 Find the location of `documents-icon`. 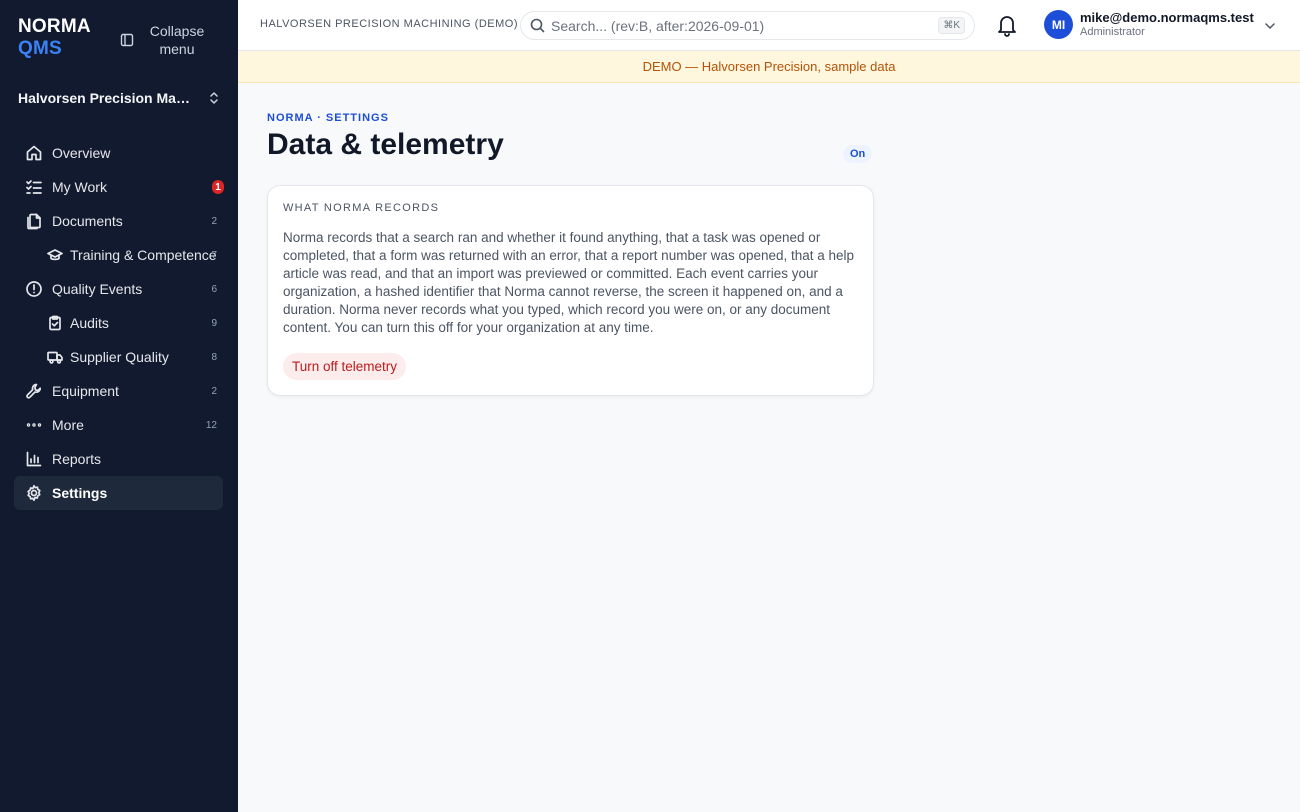

documents-icon is located at coordinates (34, 221).